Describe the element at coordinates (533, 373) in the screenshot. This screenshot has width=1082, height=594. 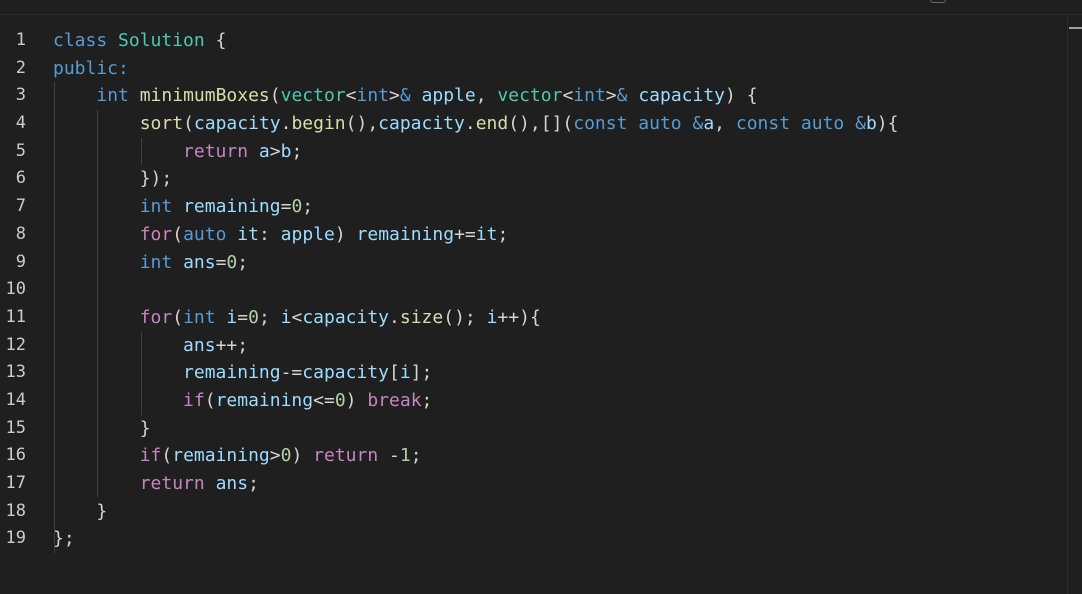
I see `code-line: 13 remaining-=capacity[i];` at that location.